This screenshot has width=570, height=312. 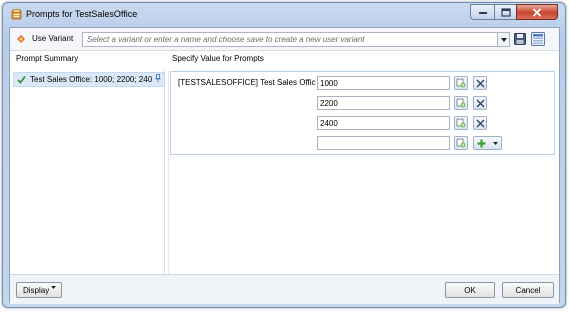 I want to click on display-button-label: Display, so click(x=36, y=290).